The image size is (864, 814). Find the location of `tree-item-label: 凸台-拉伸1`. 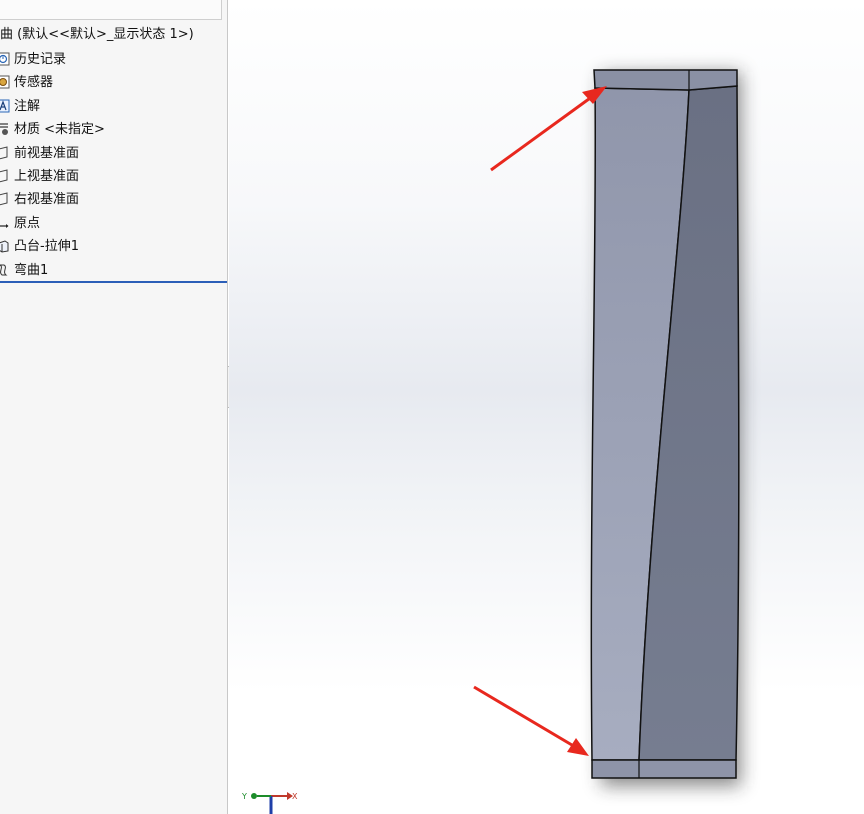

tree-item-label: 凸台-拉伸1 is located at coordinates (46, 247).